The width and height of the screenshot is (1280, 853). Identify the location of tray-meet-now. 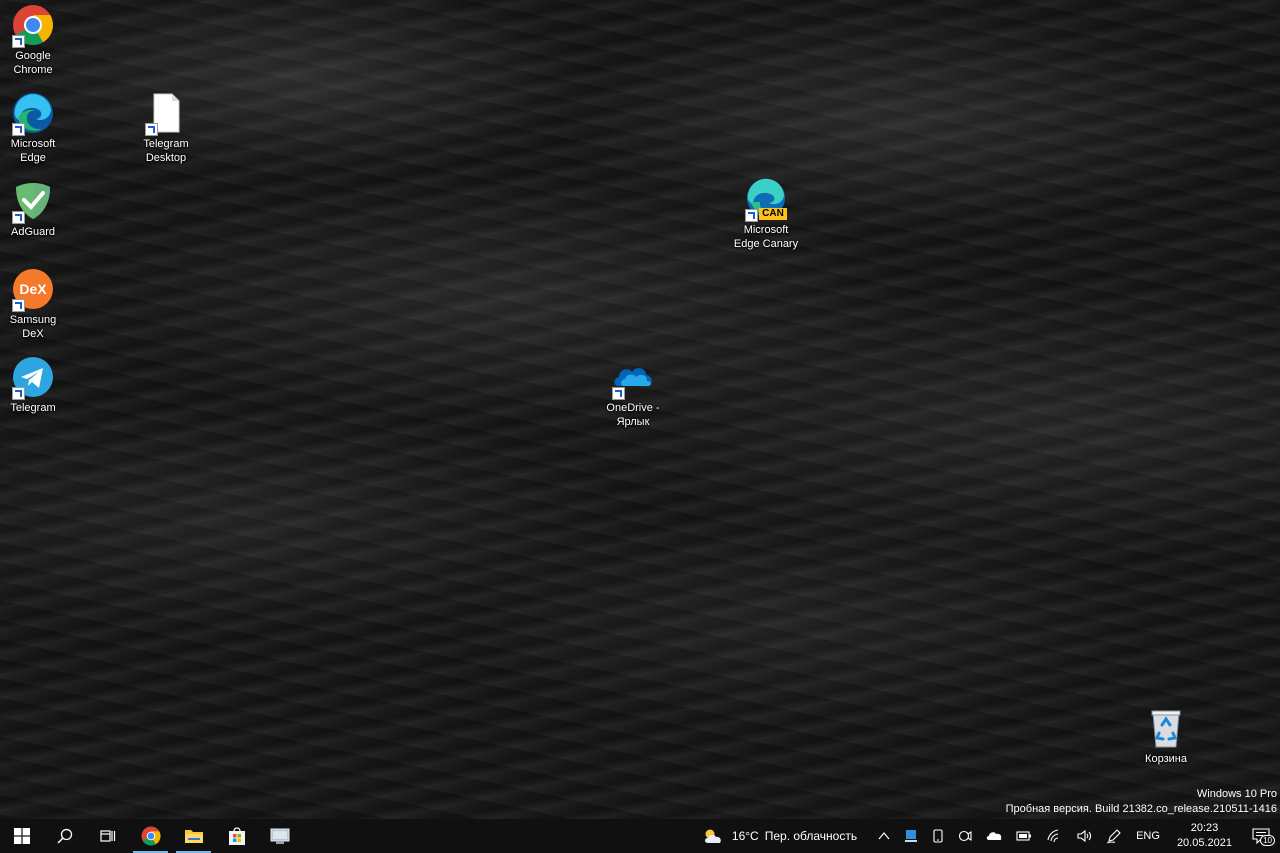
(965, 836).